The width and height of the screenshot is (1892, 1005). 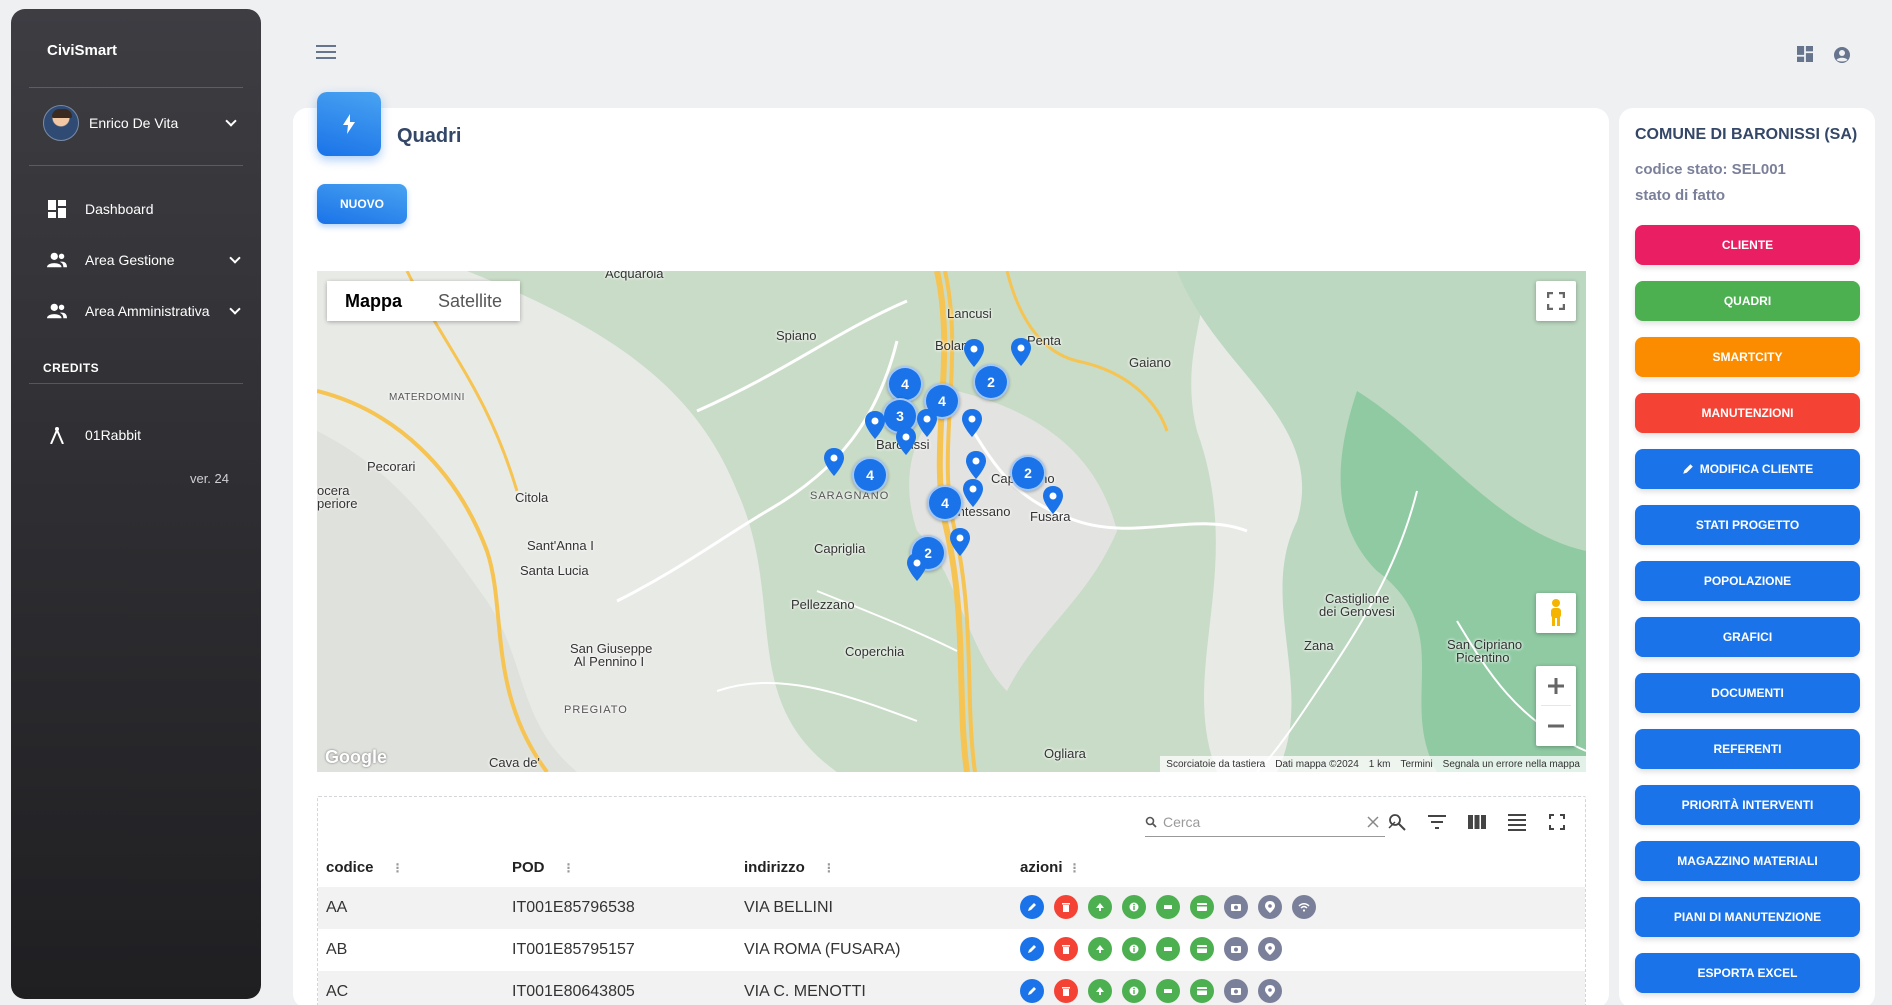 What do you see at coordinates (1747, 413) in the screenshot?
I see `manutenzioni-button: MANUTENZIONI` at bounding box center [1747, 413].